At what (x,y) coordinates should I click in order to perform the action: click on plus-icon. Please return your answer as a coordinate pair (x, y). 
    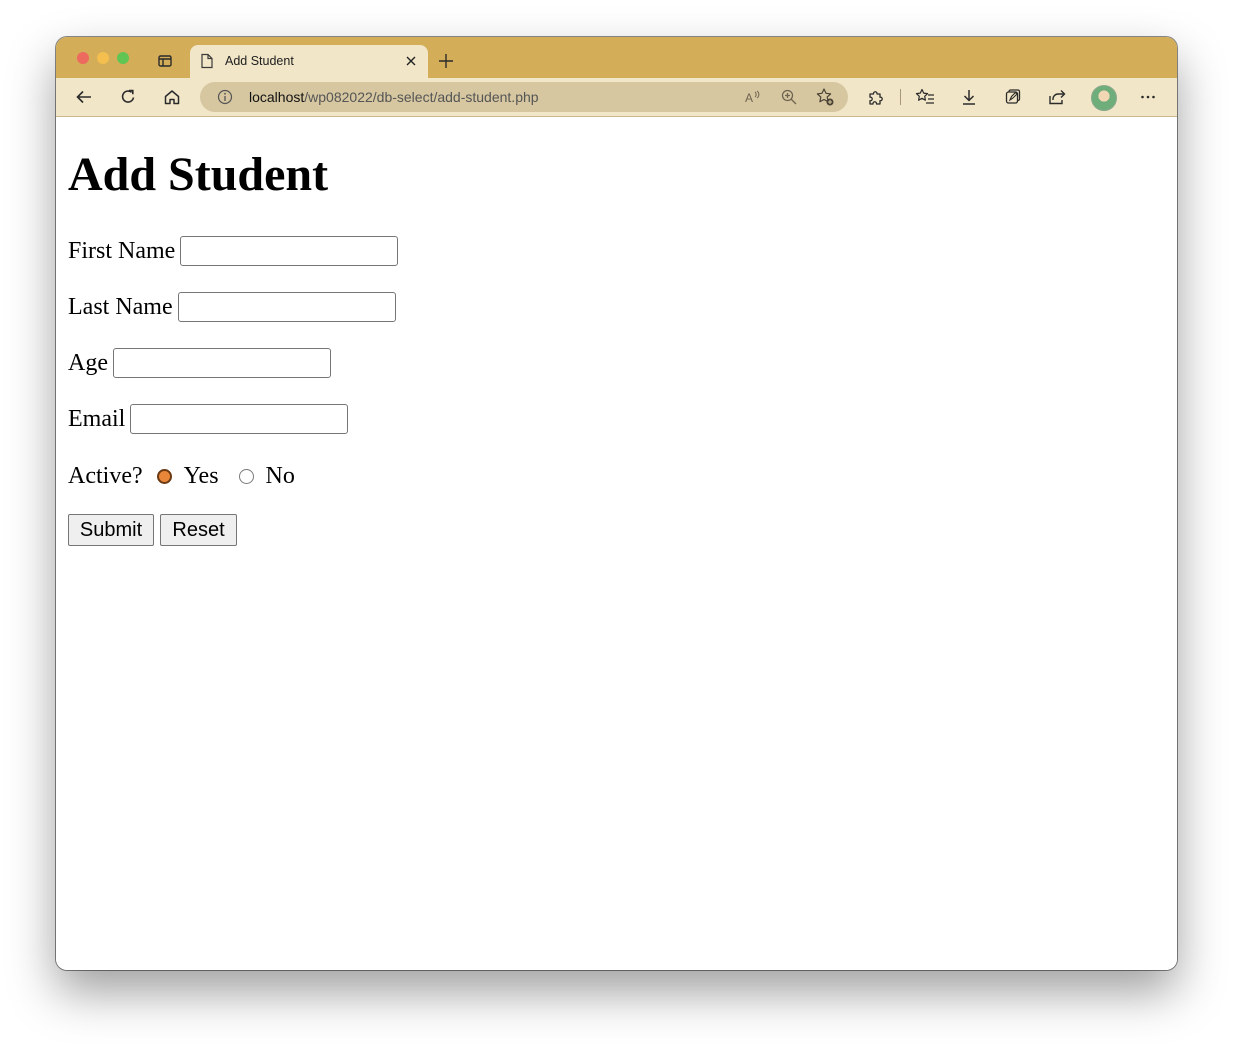
    Looking at the image, I should click on (446, 61).